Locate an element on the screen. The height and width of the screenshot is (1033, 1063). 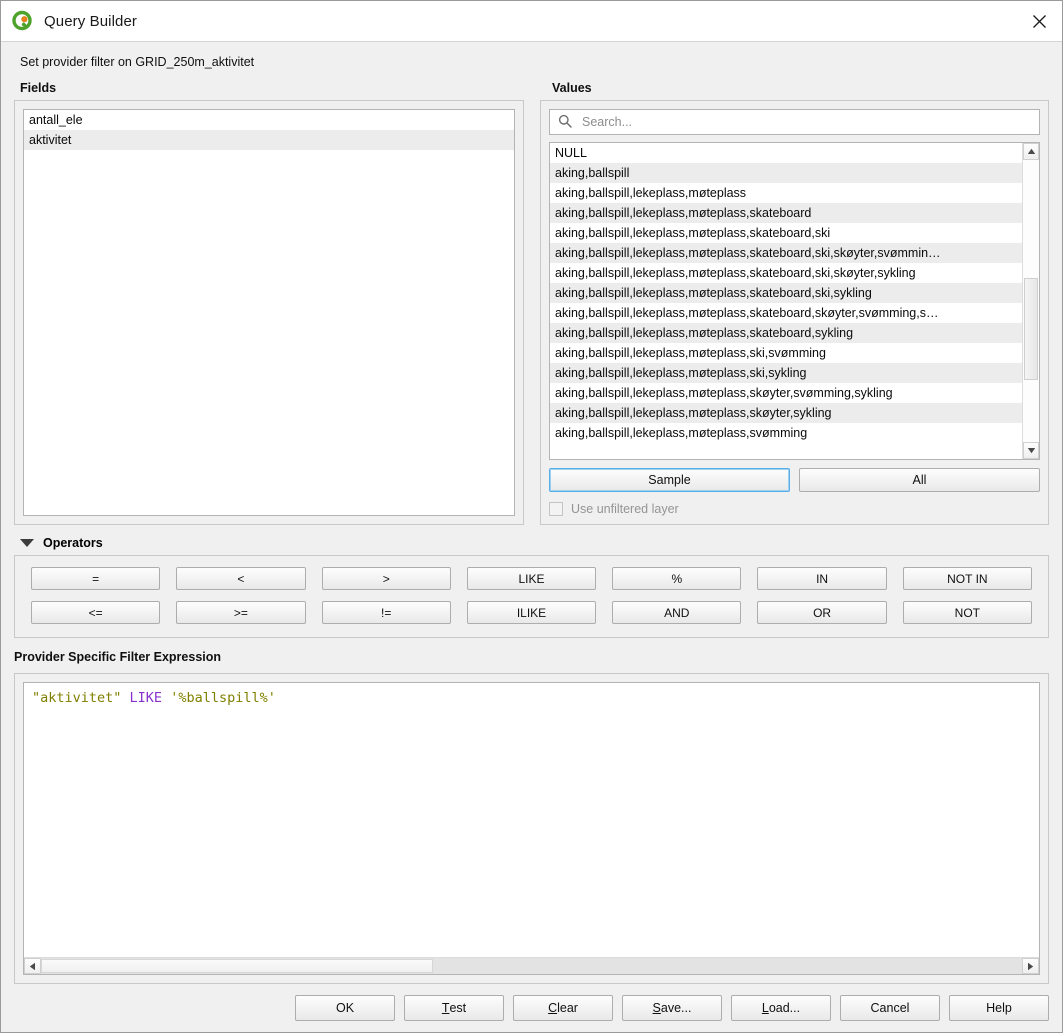
value-item: aking,ballspill is located at coordinates (786, 173).